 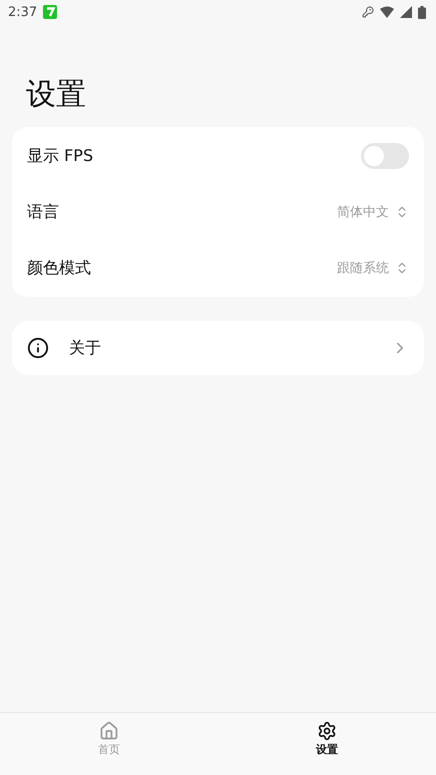 I want to click on about-card: 关于, so click(x=218, y=348).